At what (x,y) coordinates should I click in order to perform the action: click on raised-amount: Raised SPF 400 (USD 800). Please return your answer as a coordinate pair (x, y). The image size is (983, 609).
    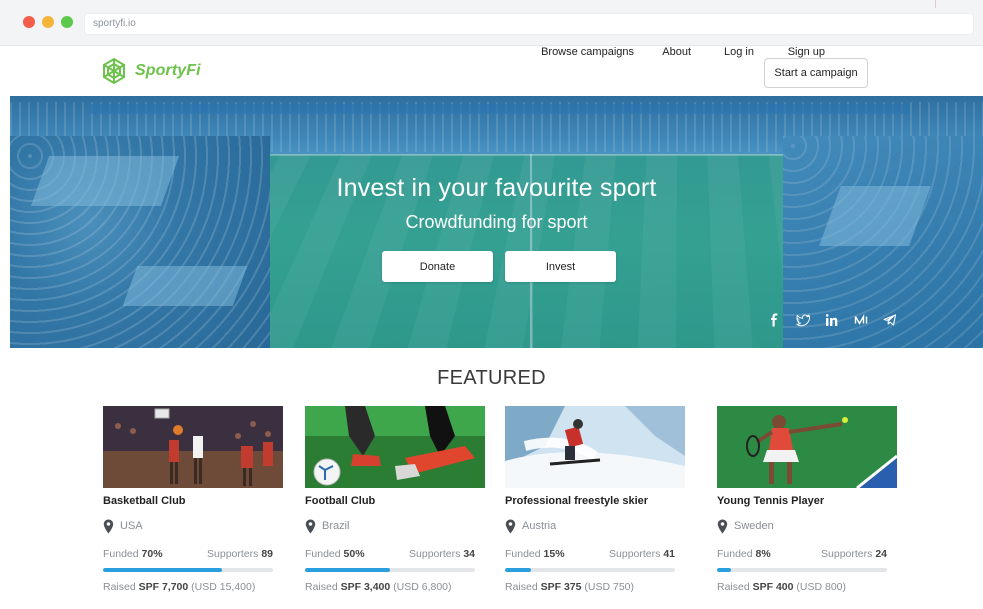
    Looking at the image, I should click on (781, 587).